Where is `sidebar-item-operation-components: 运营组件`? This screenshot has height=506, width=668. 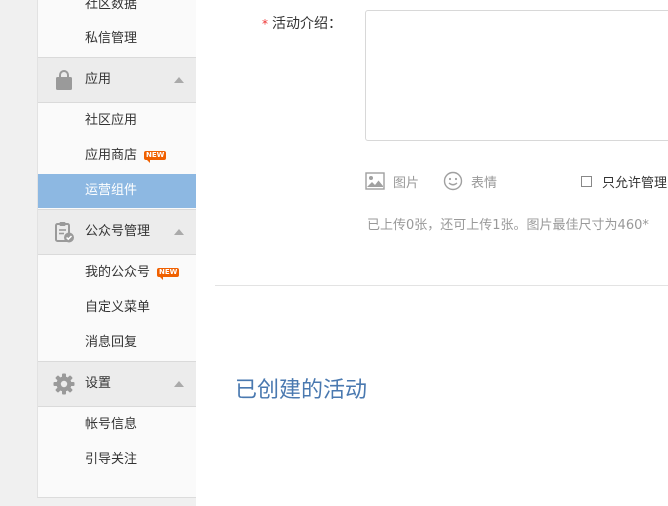 sidebar-item-operation-components: 运营组件 is located at coordinates (117, 191).